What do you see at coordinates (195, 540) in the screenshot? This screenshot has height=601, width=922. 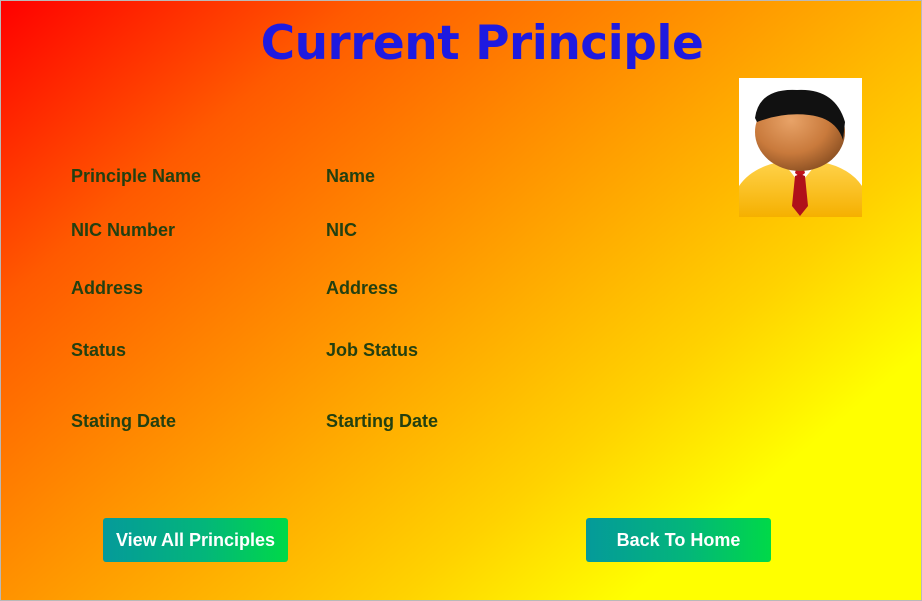 I see `view-all-principles-button: View All Principles` at bounding box center [195, 540].